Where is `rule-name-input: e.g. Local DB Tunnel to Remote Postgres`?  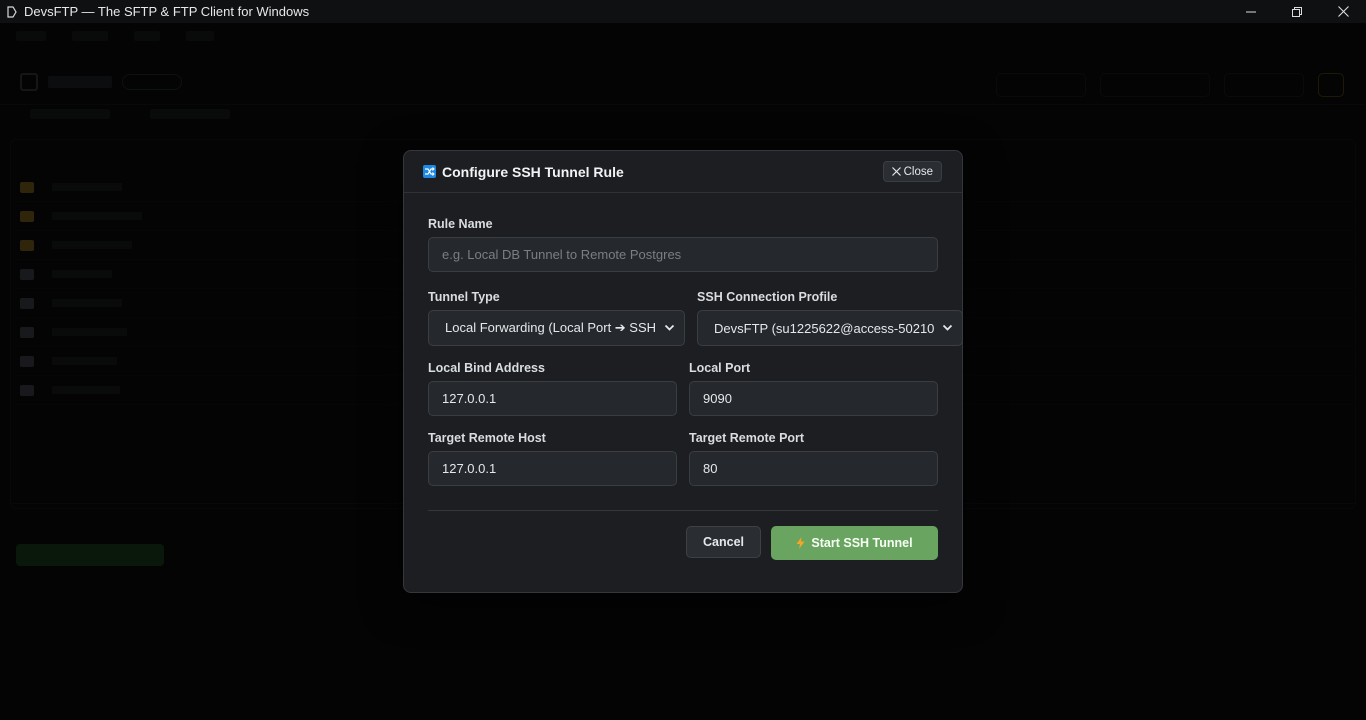 rule-name-input: e.g. Local DB Tunnel to Remote Postgres is located at coordinates (683, 254).